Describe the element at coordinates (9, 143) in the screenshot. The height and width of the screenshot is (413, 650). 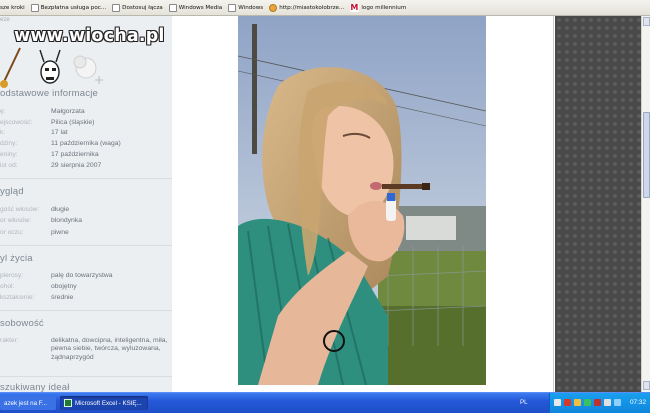
I see `row-label: dziny:` at that location.